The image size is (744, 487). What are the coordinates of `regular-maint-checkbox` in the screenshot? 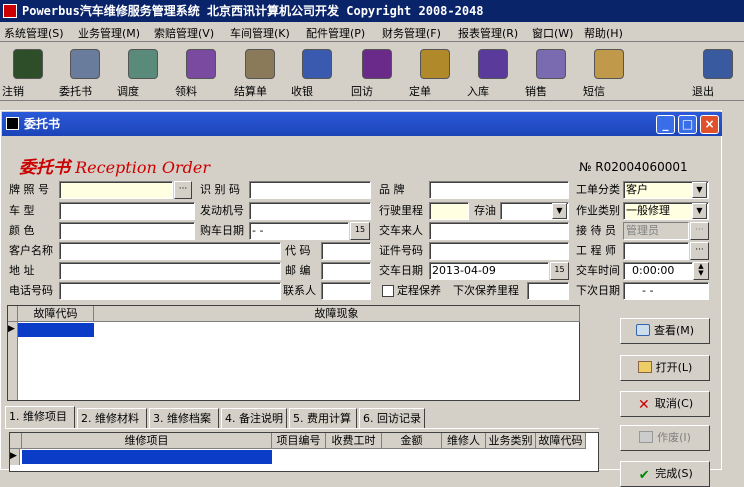 It's located at (388, 291).